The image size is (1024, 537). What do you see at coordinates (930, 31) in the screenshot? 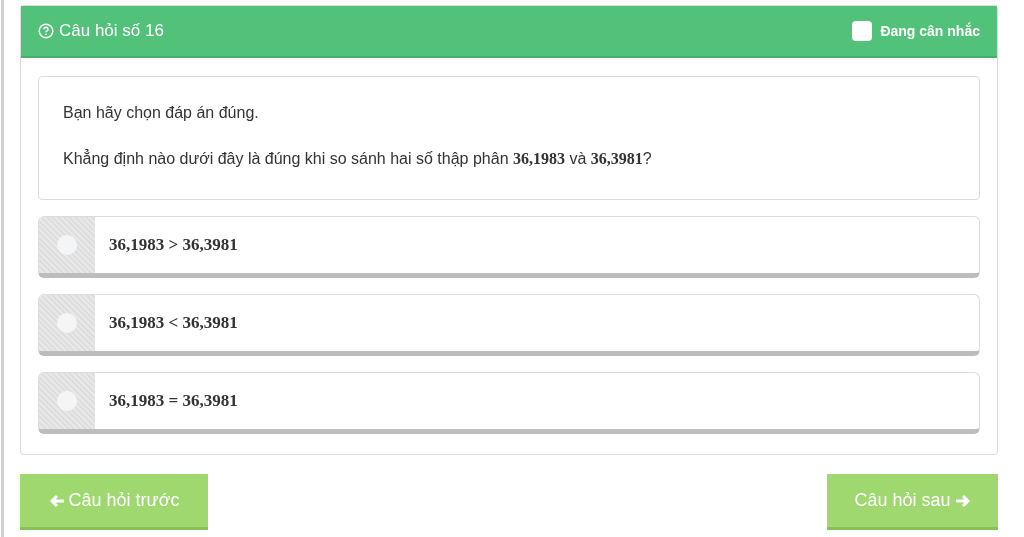
I see `flag-label: Đang cân nhắc` at bounding box center [930, 31].